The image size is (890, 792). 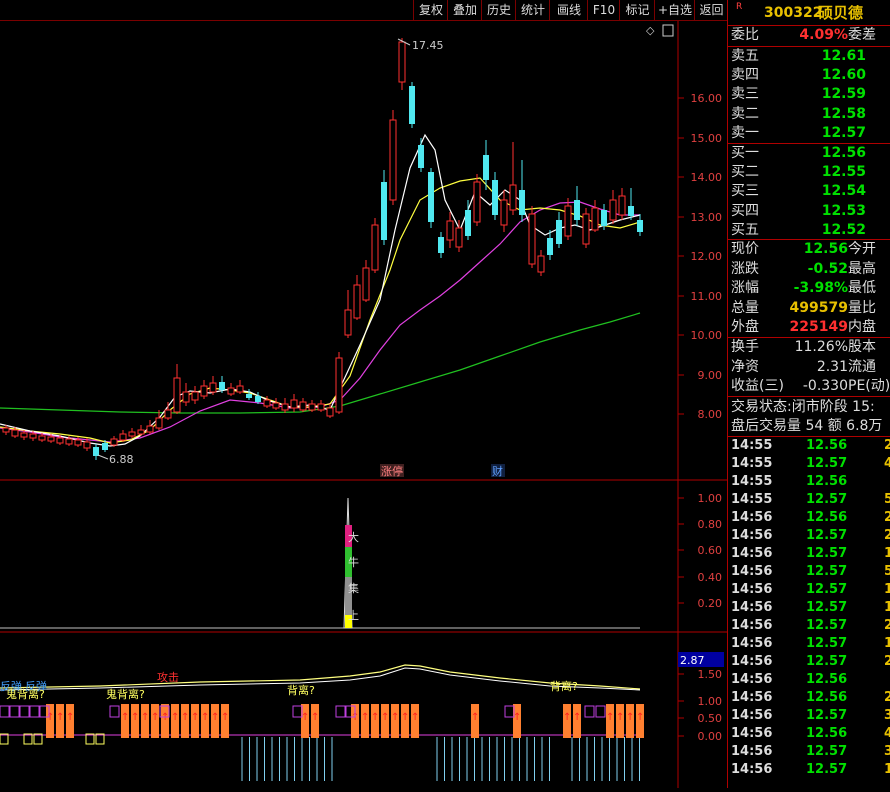 I want to click on quote-row-label: 总量, so click(x=745, y=307).